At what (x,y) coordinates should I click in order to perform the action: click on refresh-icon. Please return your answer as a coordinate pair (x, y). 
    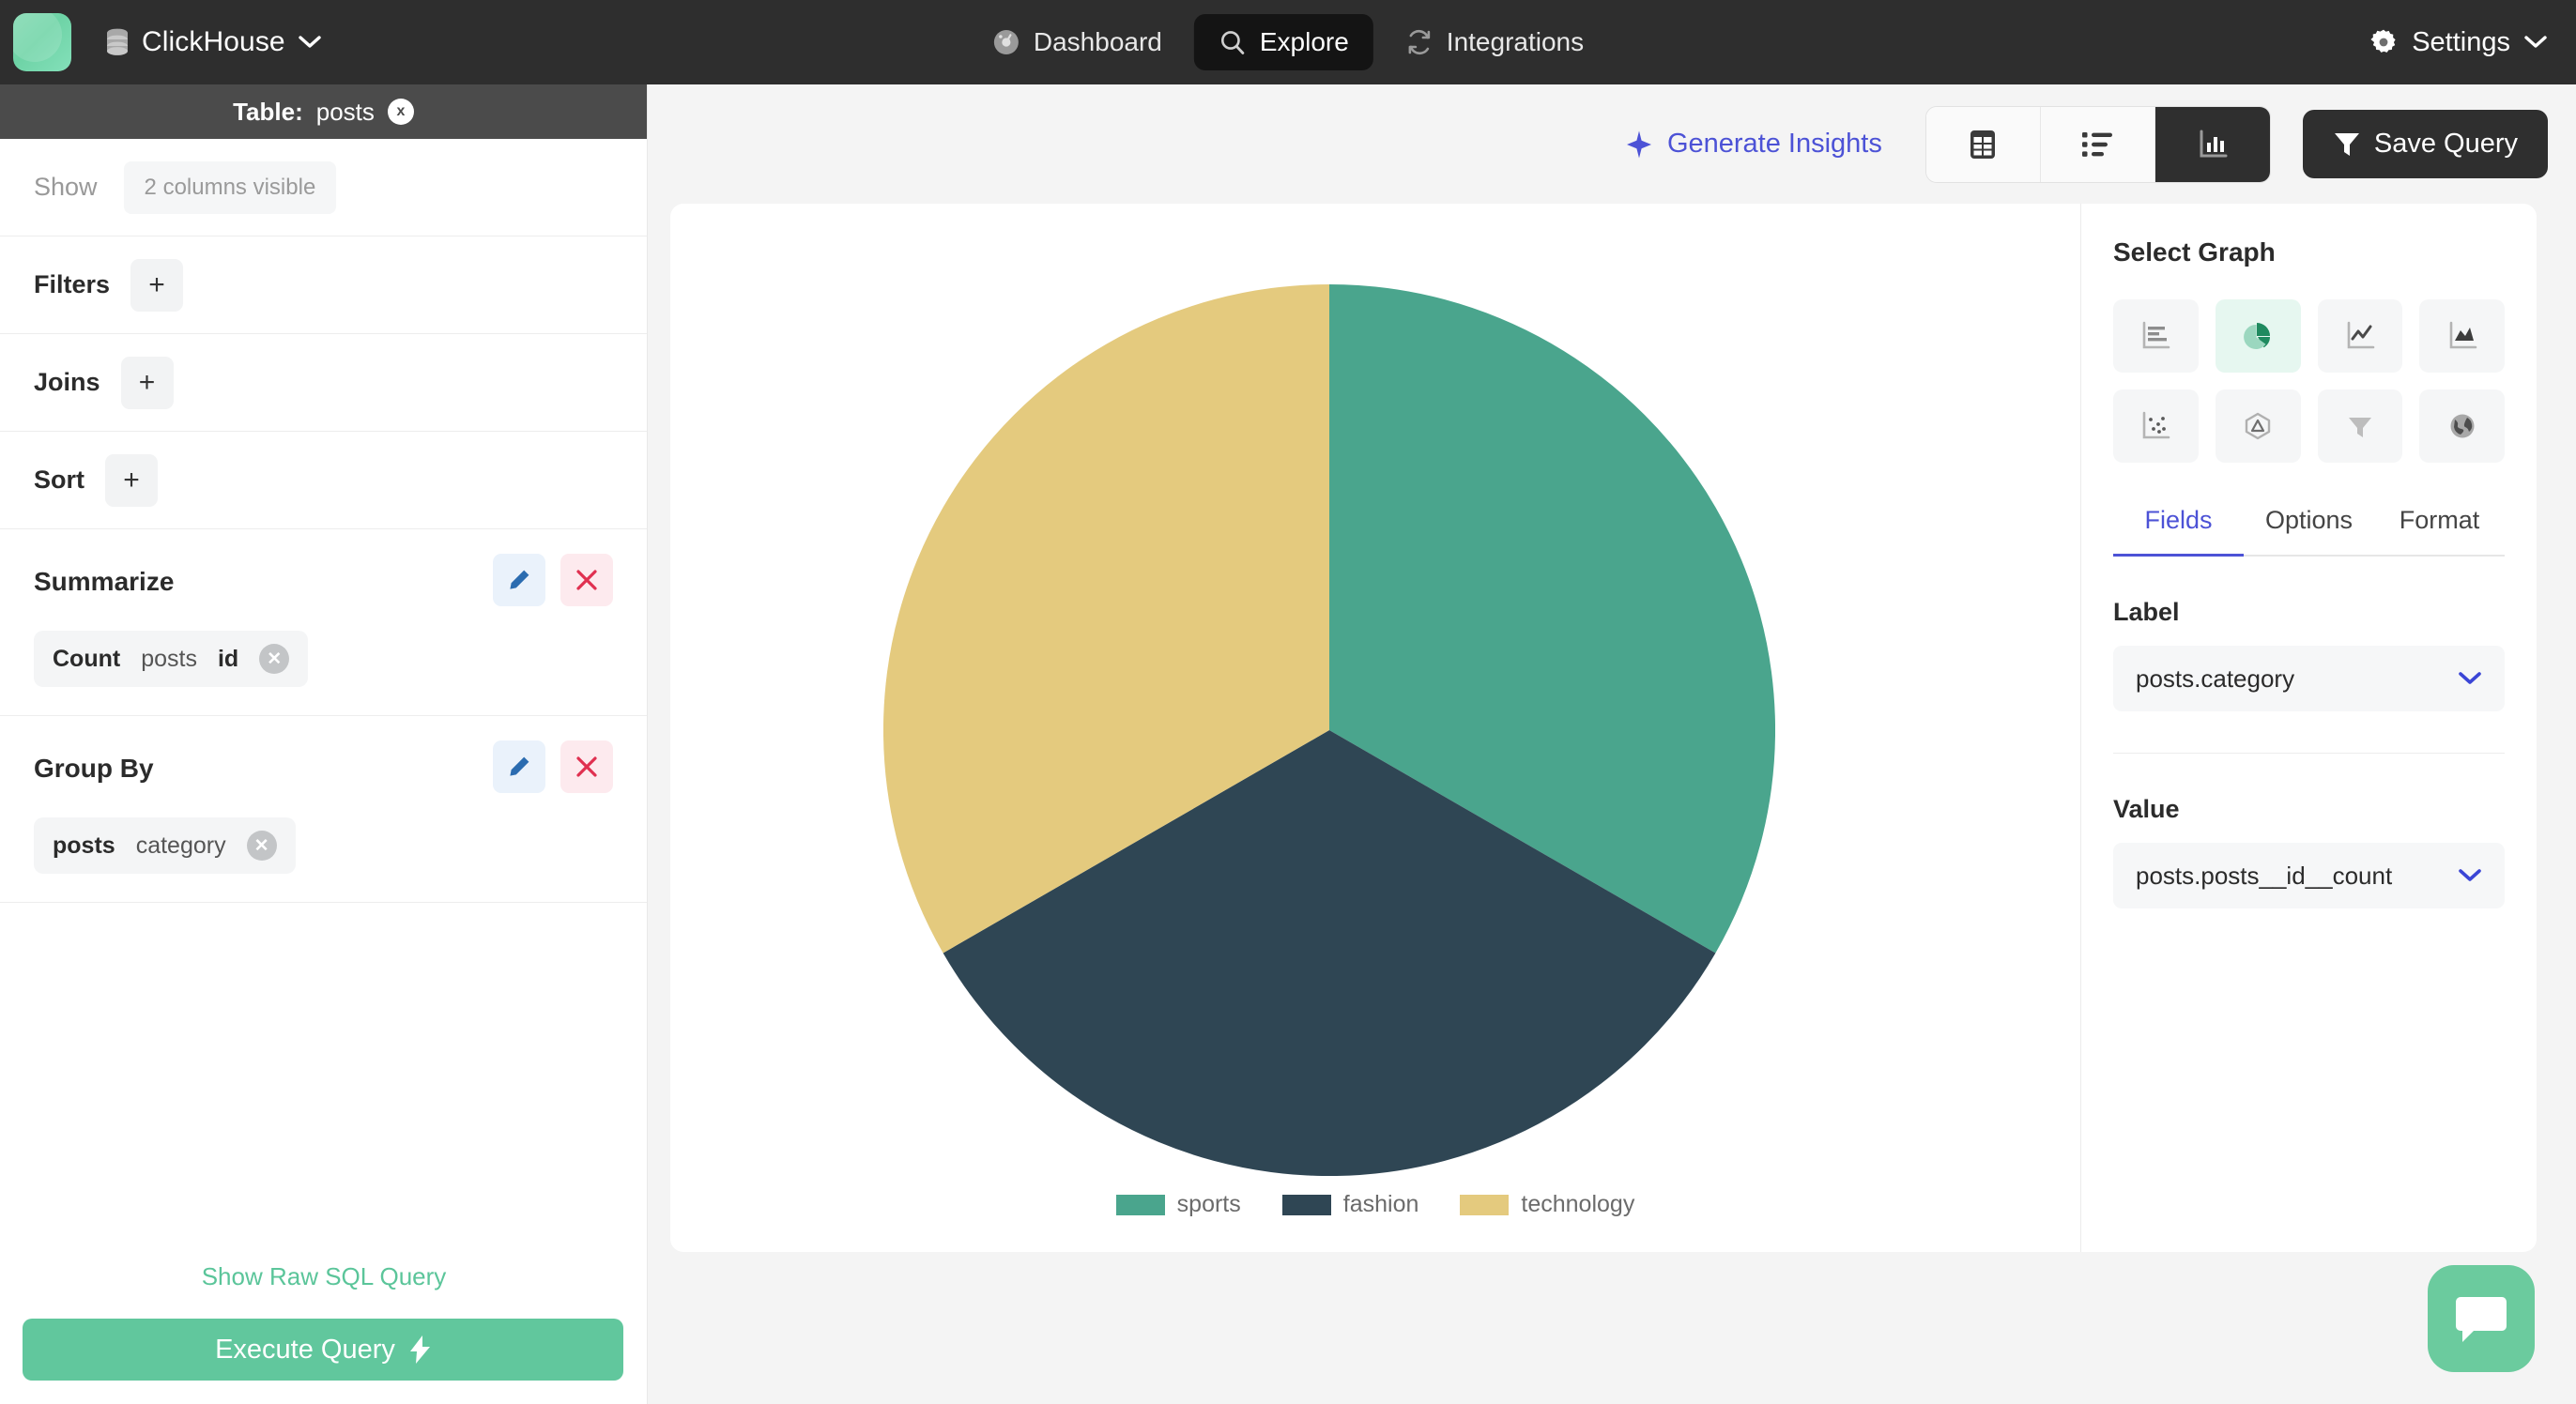
    Looking at the image, I should click on (1419, 42).